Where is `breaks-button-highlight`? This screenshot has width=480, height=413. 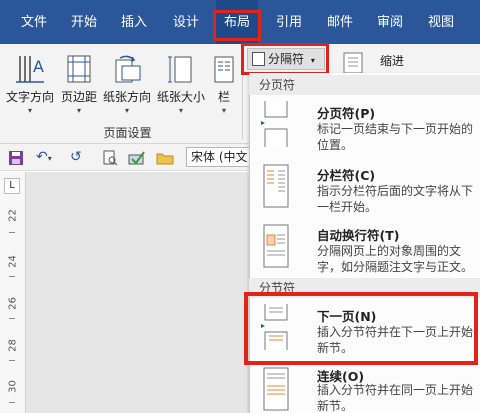
breaks-button-highlight is located at coordinates (285, 59).